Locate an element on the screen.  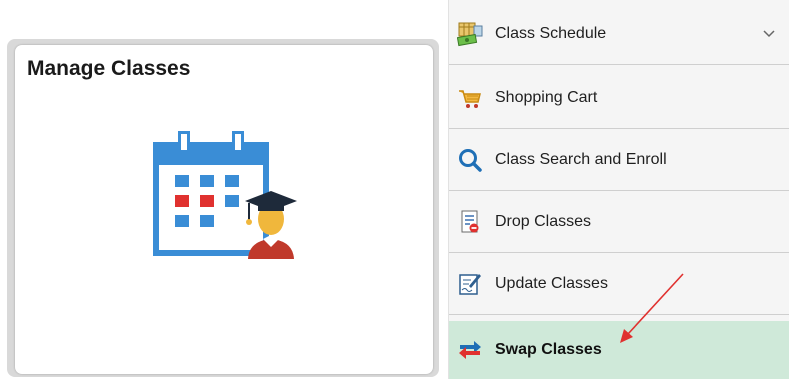
menu-item-swap-classes: Swap Classes is located at coordinates (619, 350).